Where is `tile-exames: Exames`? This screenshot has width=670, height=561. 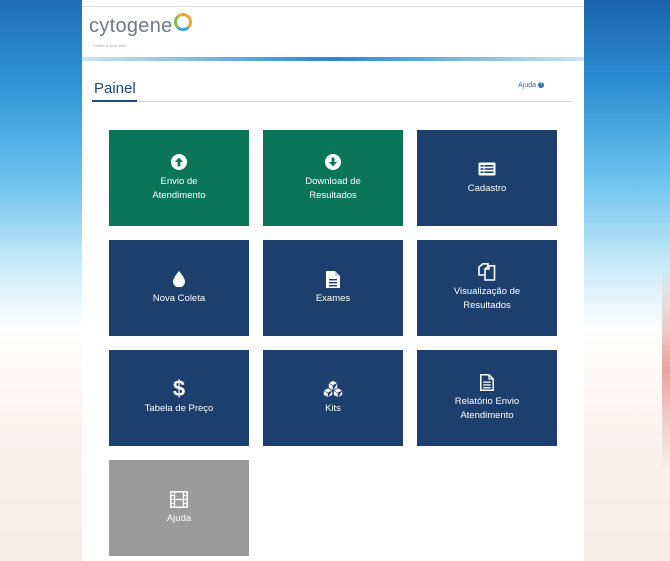 tile-exames: Exames is located at coordinates (333, 288).